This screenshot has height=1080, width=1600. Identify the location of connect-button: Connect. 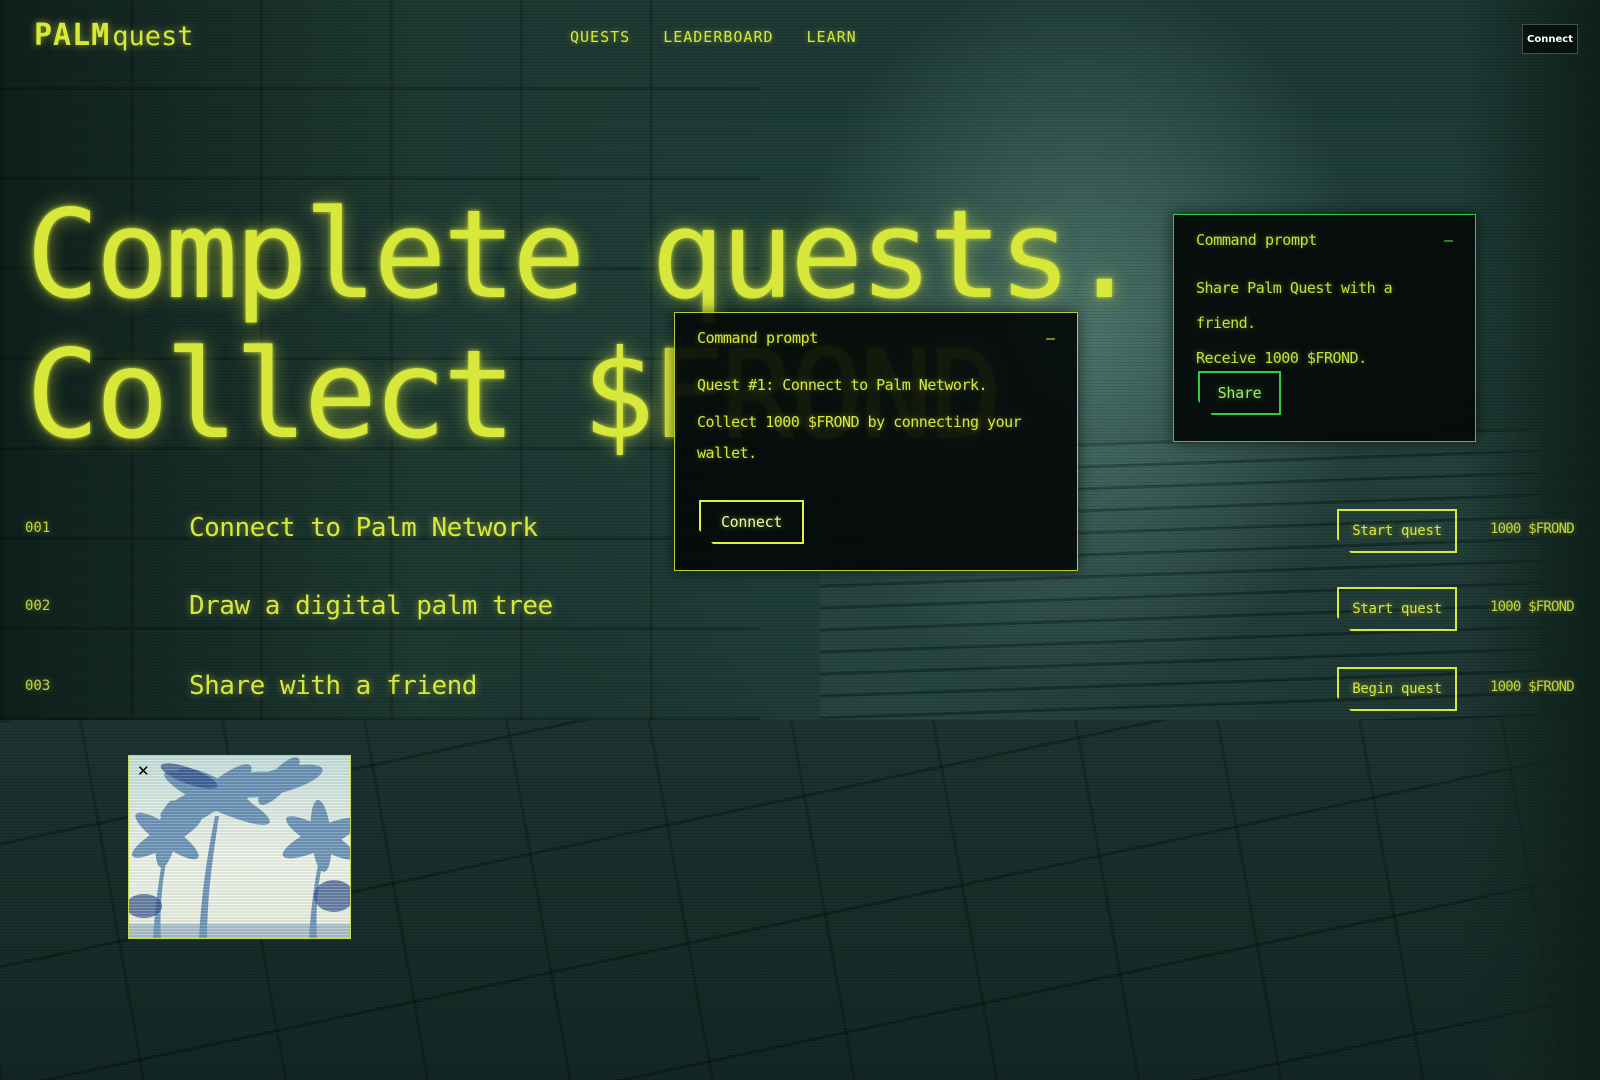
(751, 522).